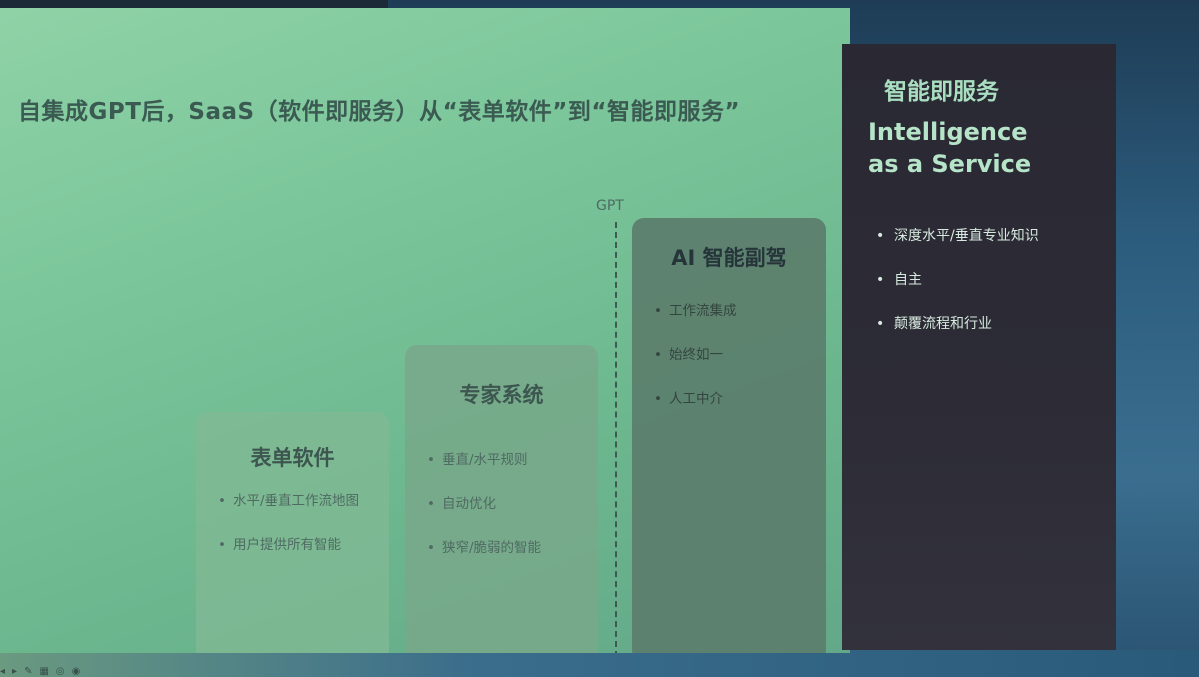 The image size is (1199, 677). What do you see at coordinates (14, 671) in the screenshot?
I see `next-icon: ▸` at bounding box center [14, 671].